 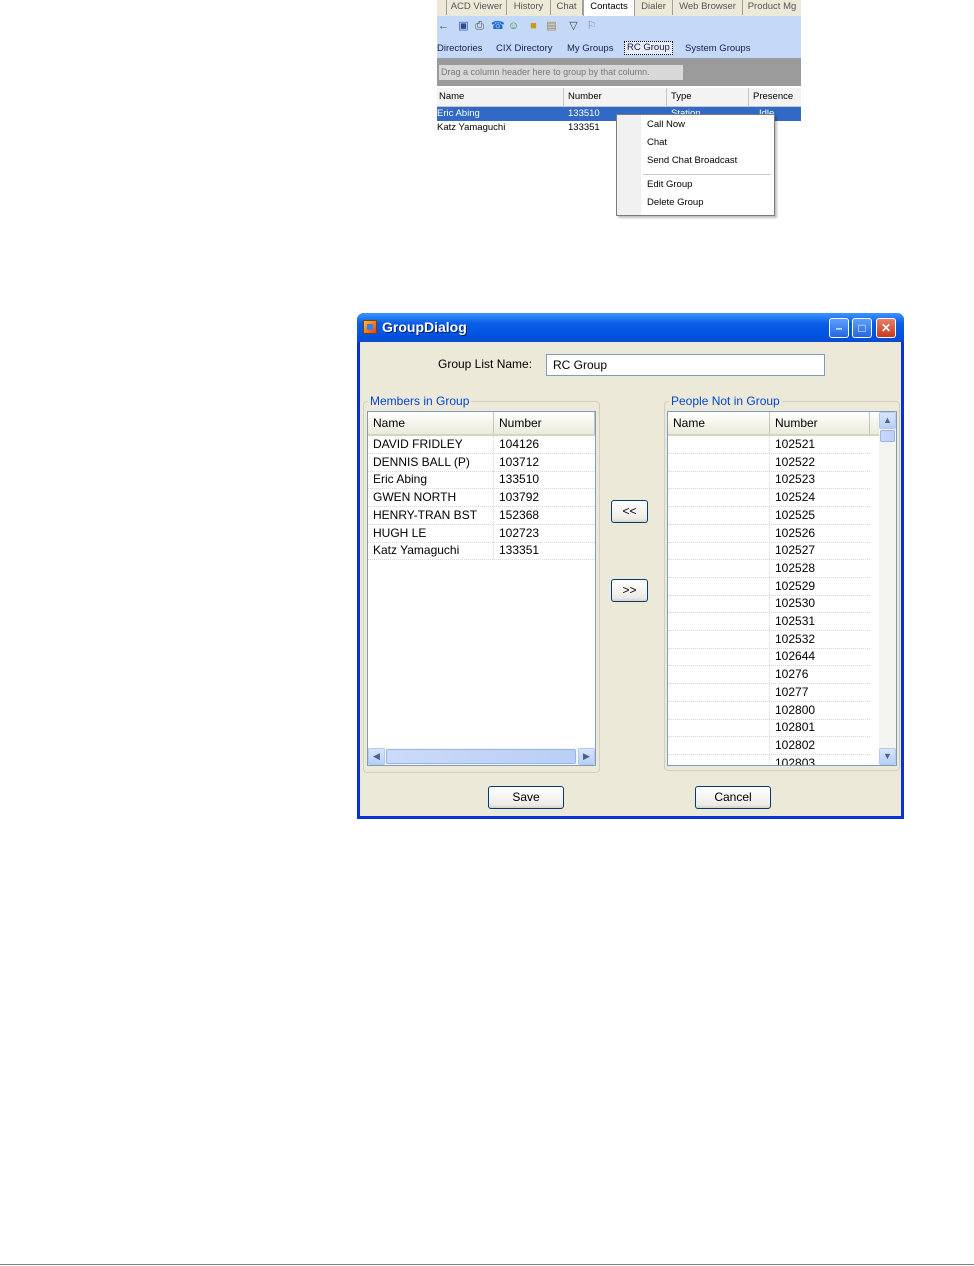 I want to click on remove-from-group-button: >>, so click(x=629, y=590).